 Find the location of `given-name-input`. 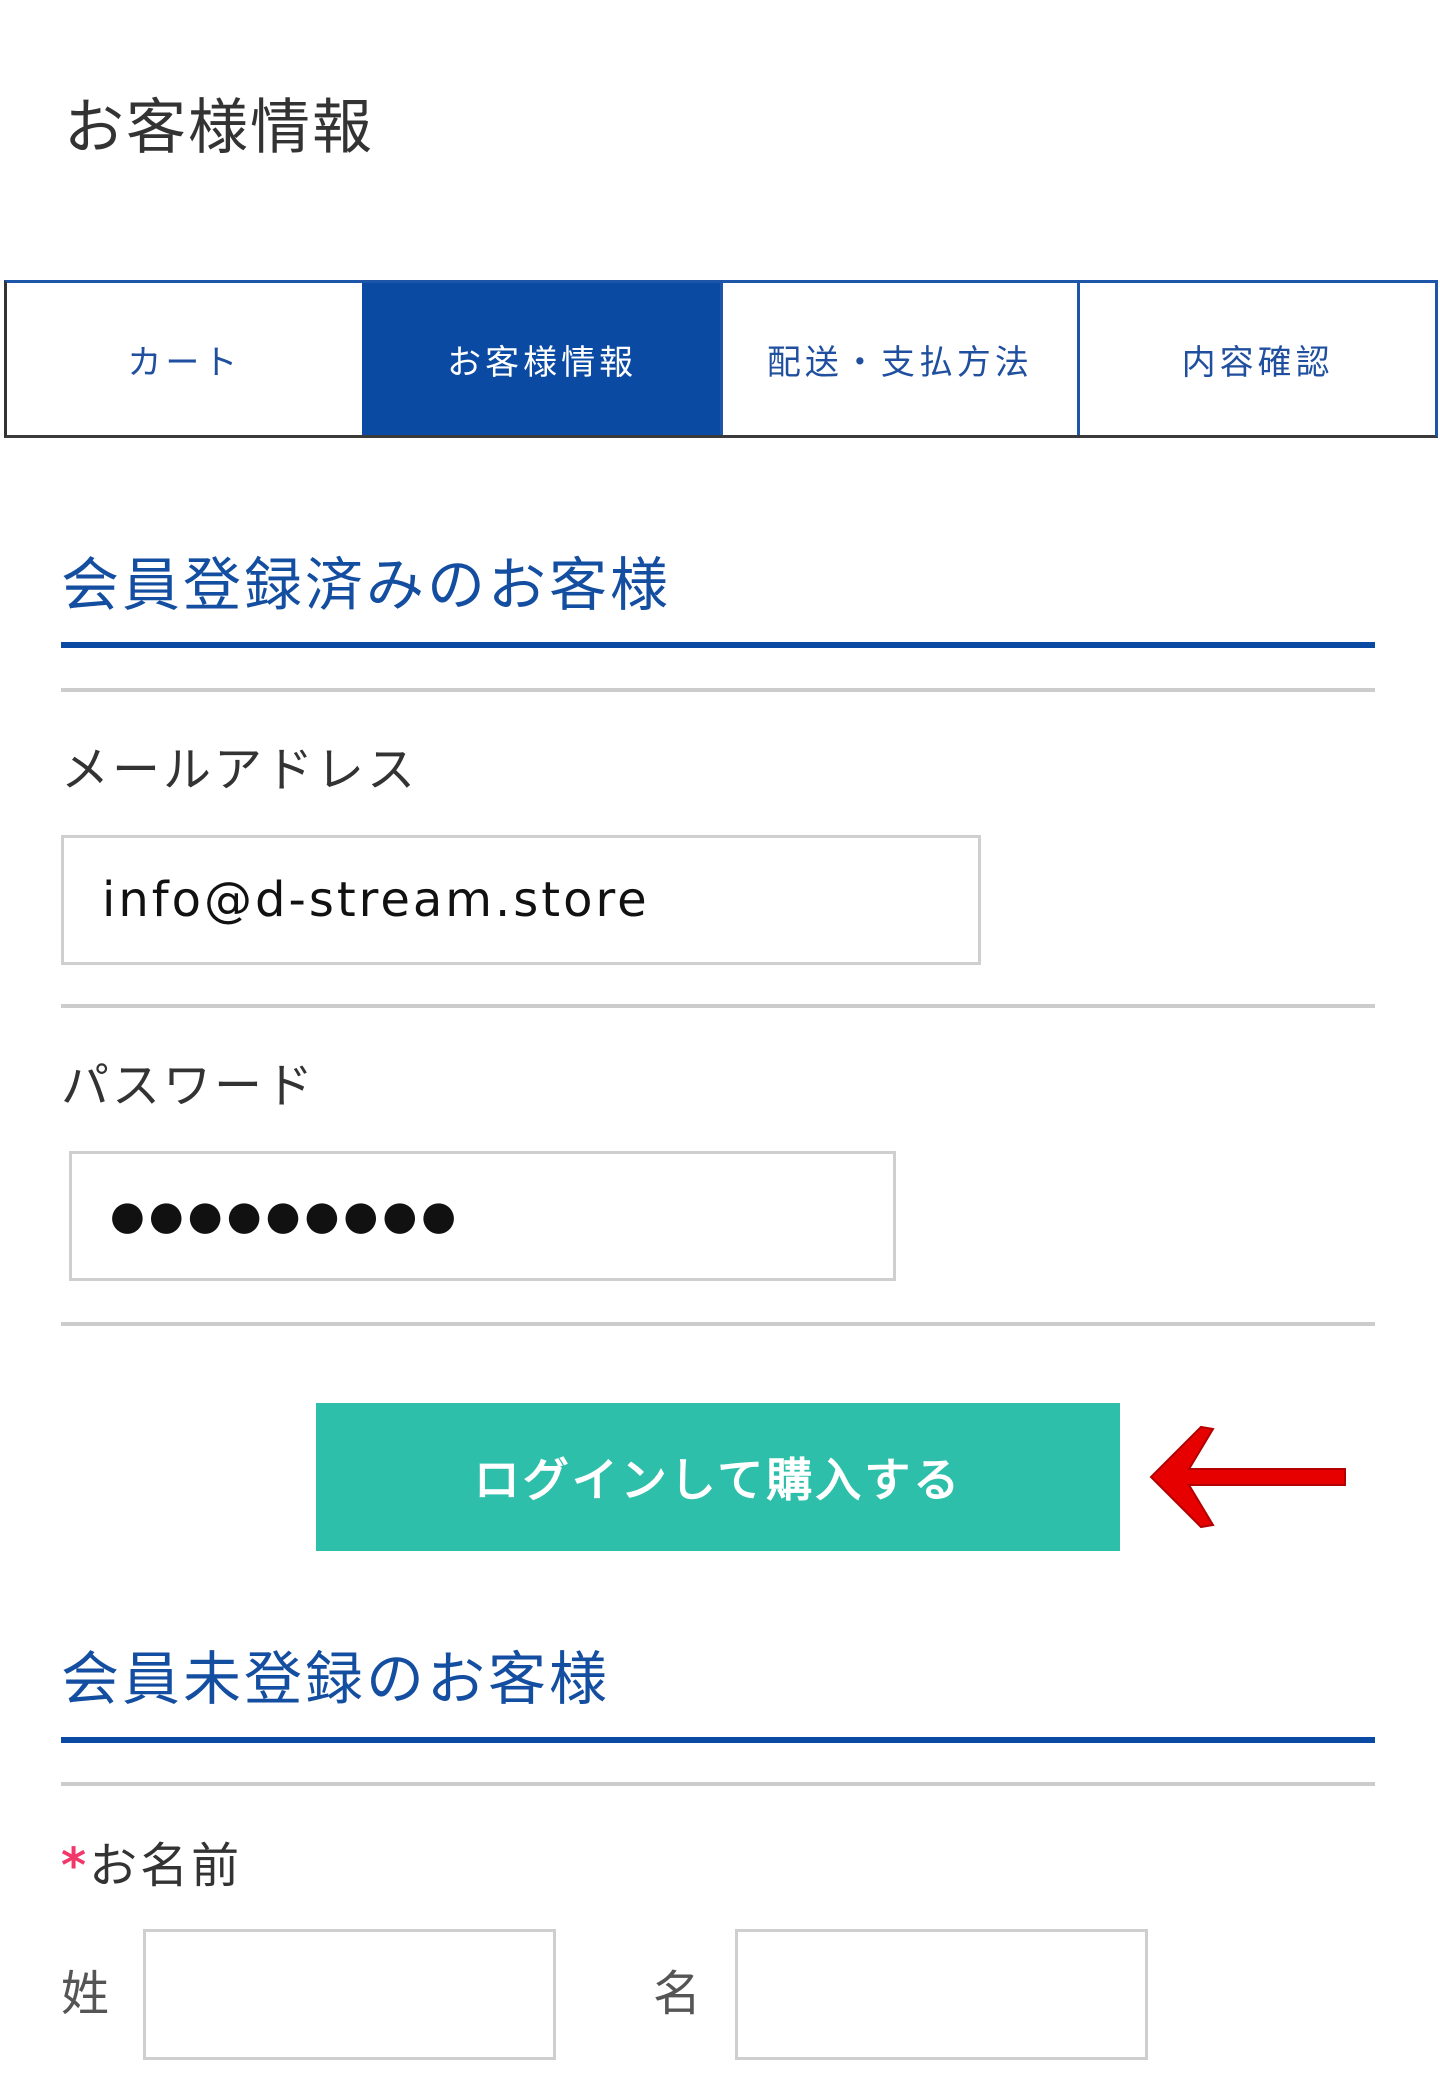

given-name-input is located at coordinates (941, 1994).